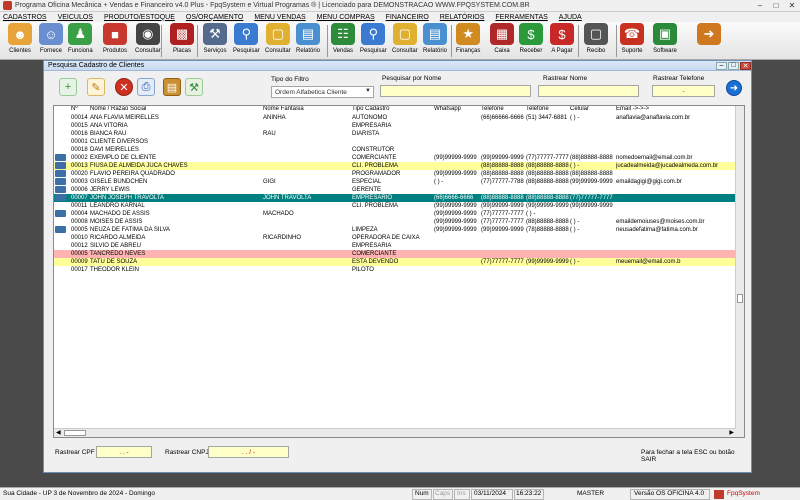  What do you see at coordinates (395, 134) in the screenshot?
I see `table-row: 00016 BIANCA RAU RAU DIARISTA` at bounding box center [395, 134].